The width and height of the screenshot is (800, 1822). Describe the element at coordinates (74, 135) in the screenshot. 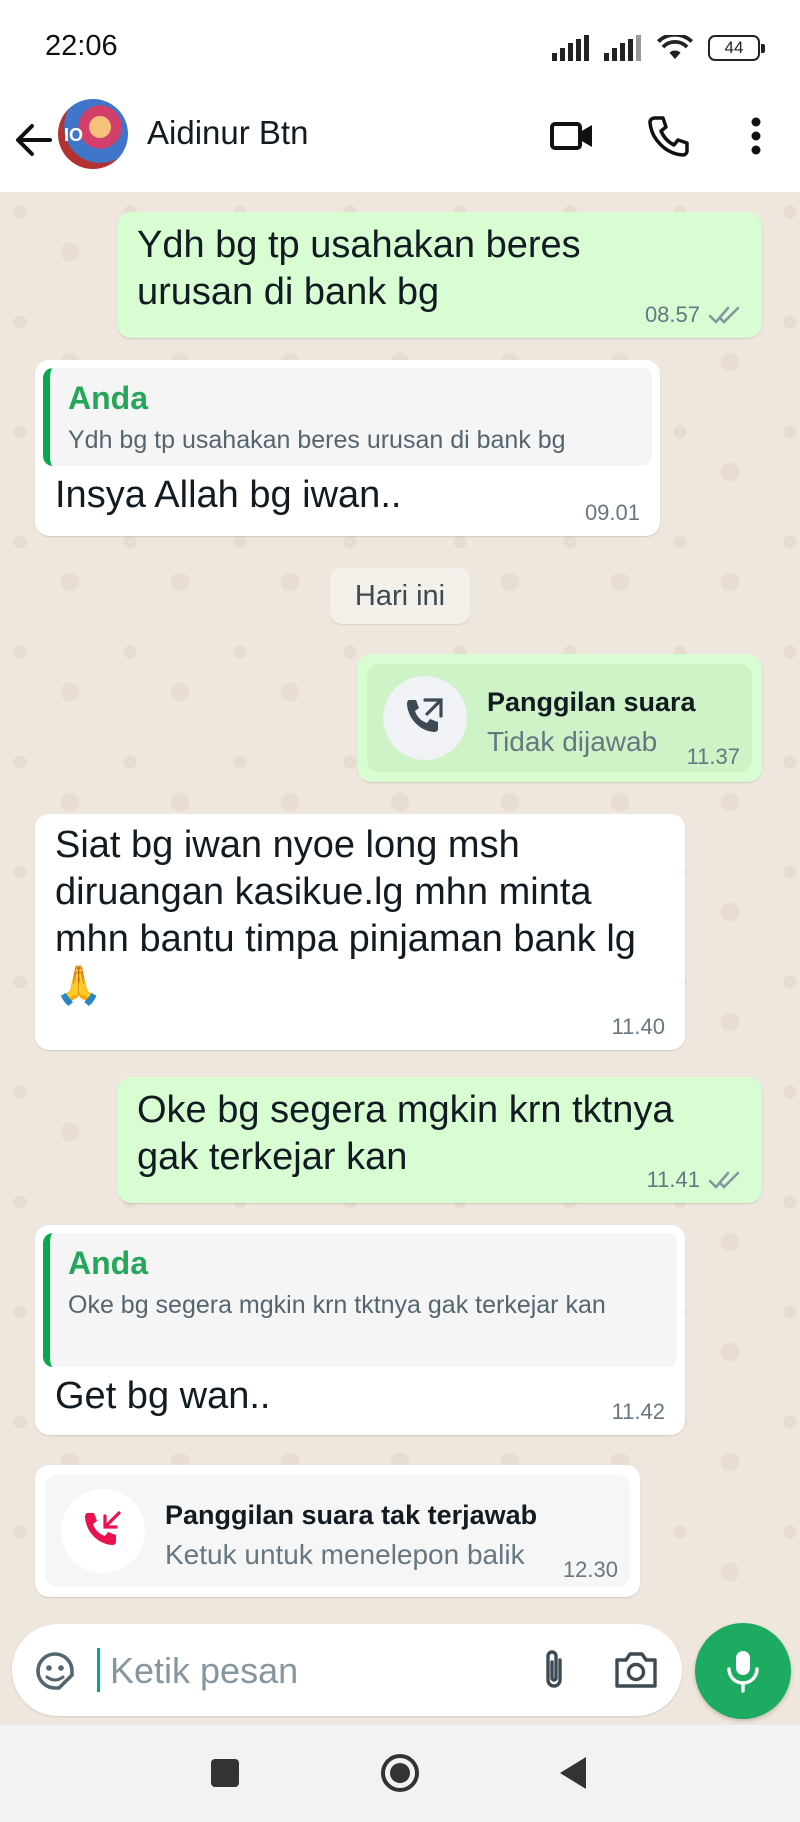

I see `avatar-label: IO` at that location.